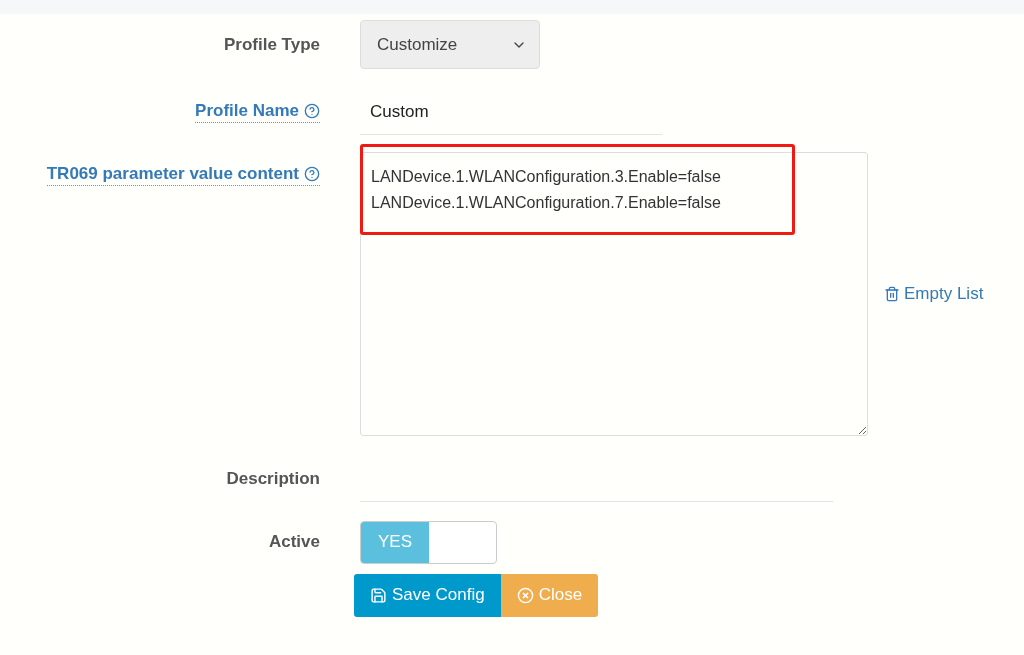 This screenshot has height=655, width=1024. Describe the element at coordinates (183, 175) in the screenshot. I see `field-label: TR069 parameter value content` at that location.